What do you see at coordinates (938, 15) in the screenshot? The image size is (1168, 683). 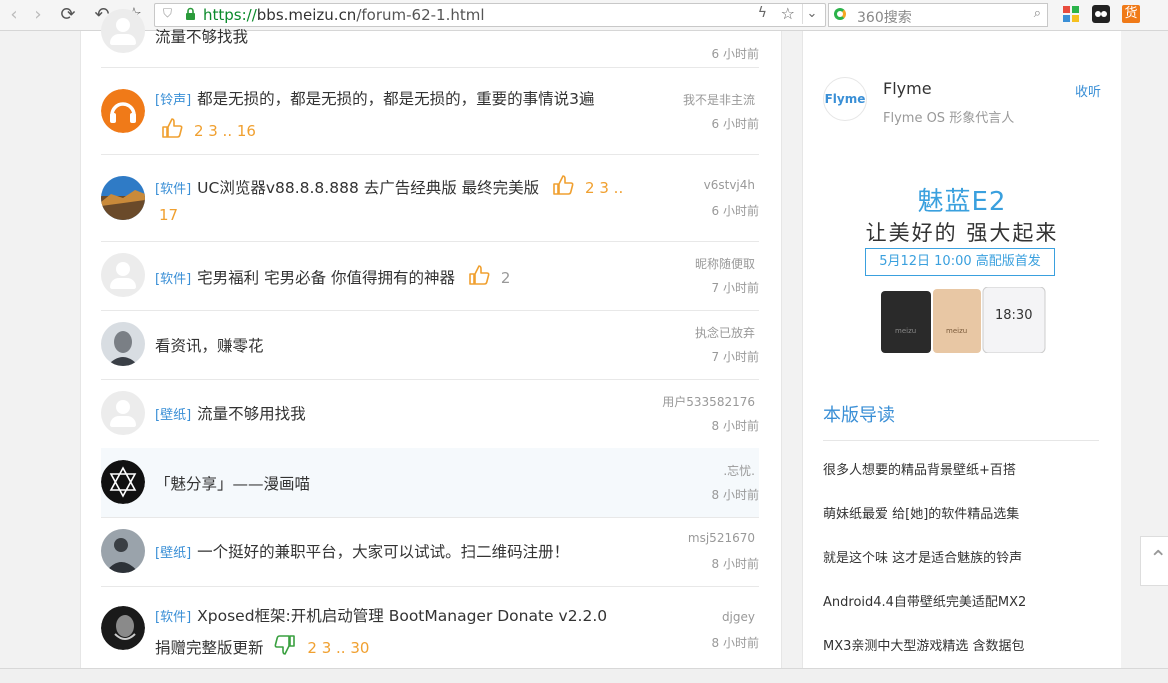 I see `search-box: 360搜索 ⌕` at bounding box center [938, 15].